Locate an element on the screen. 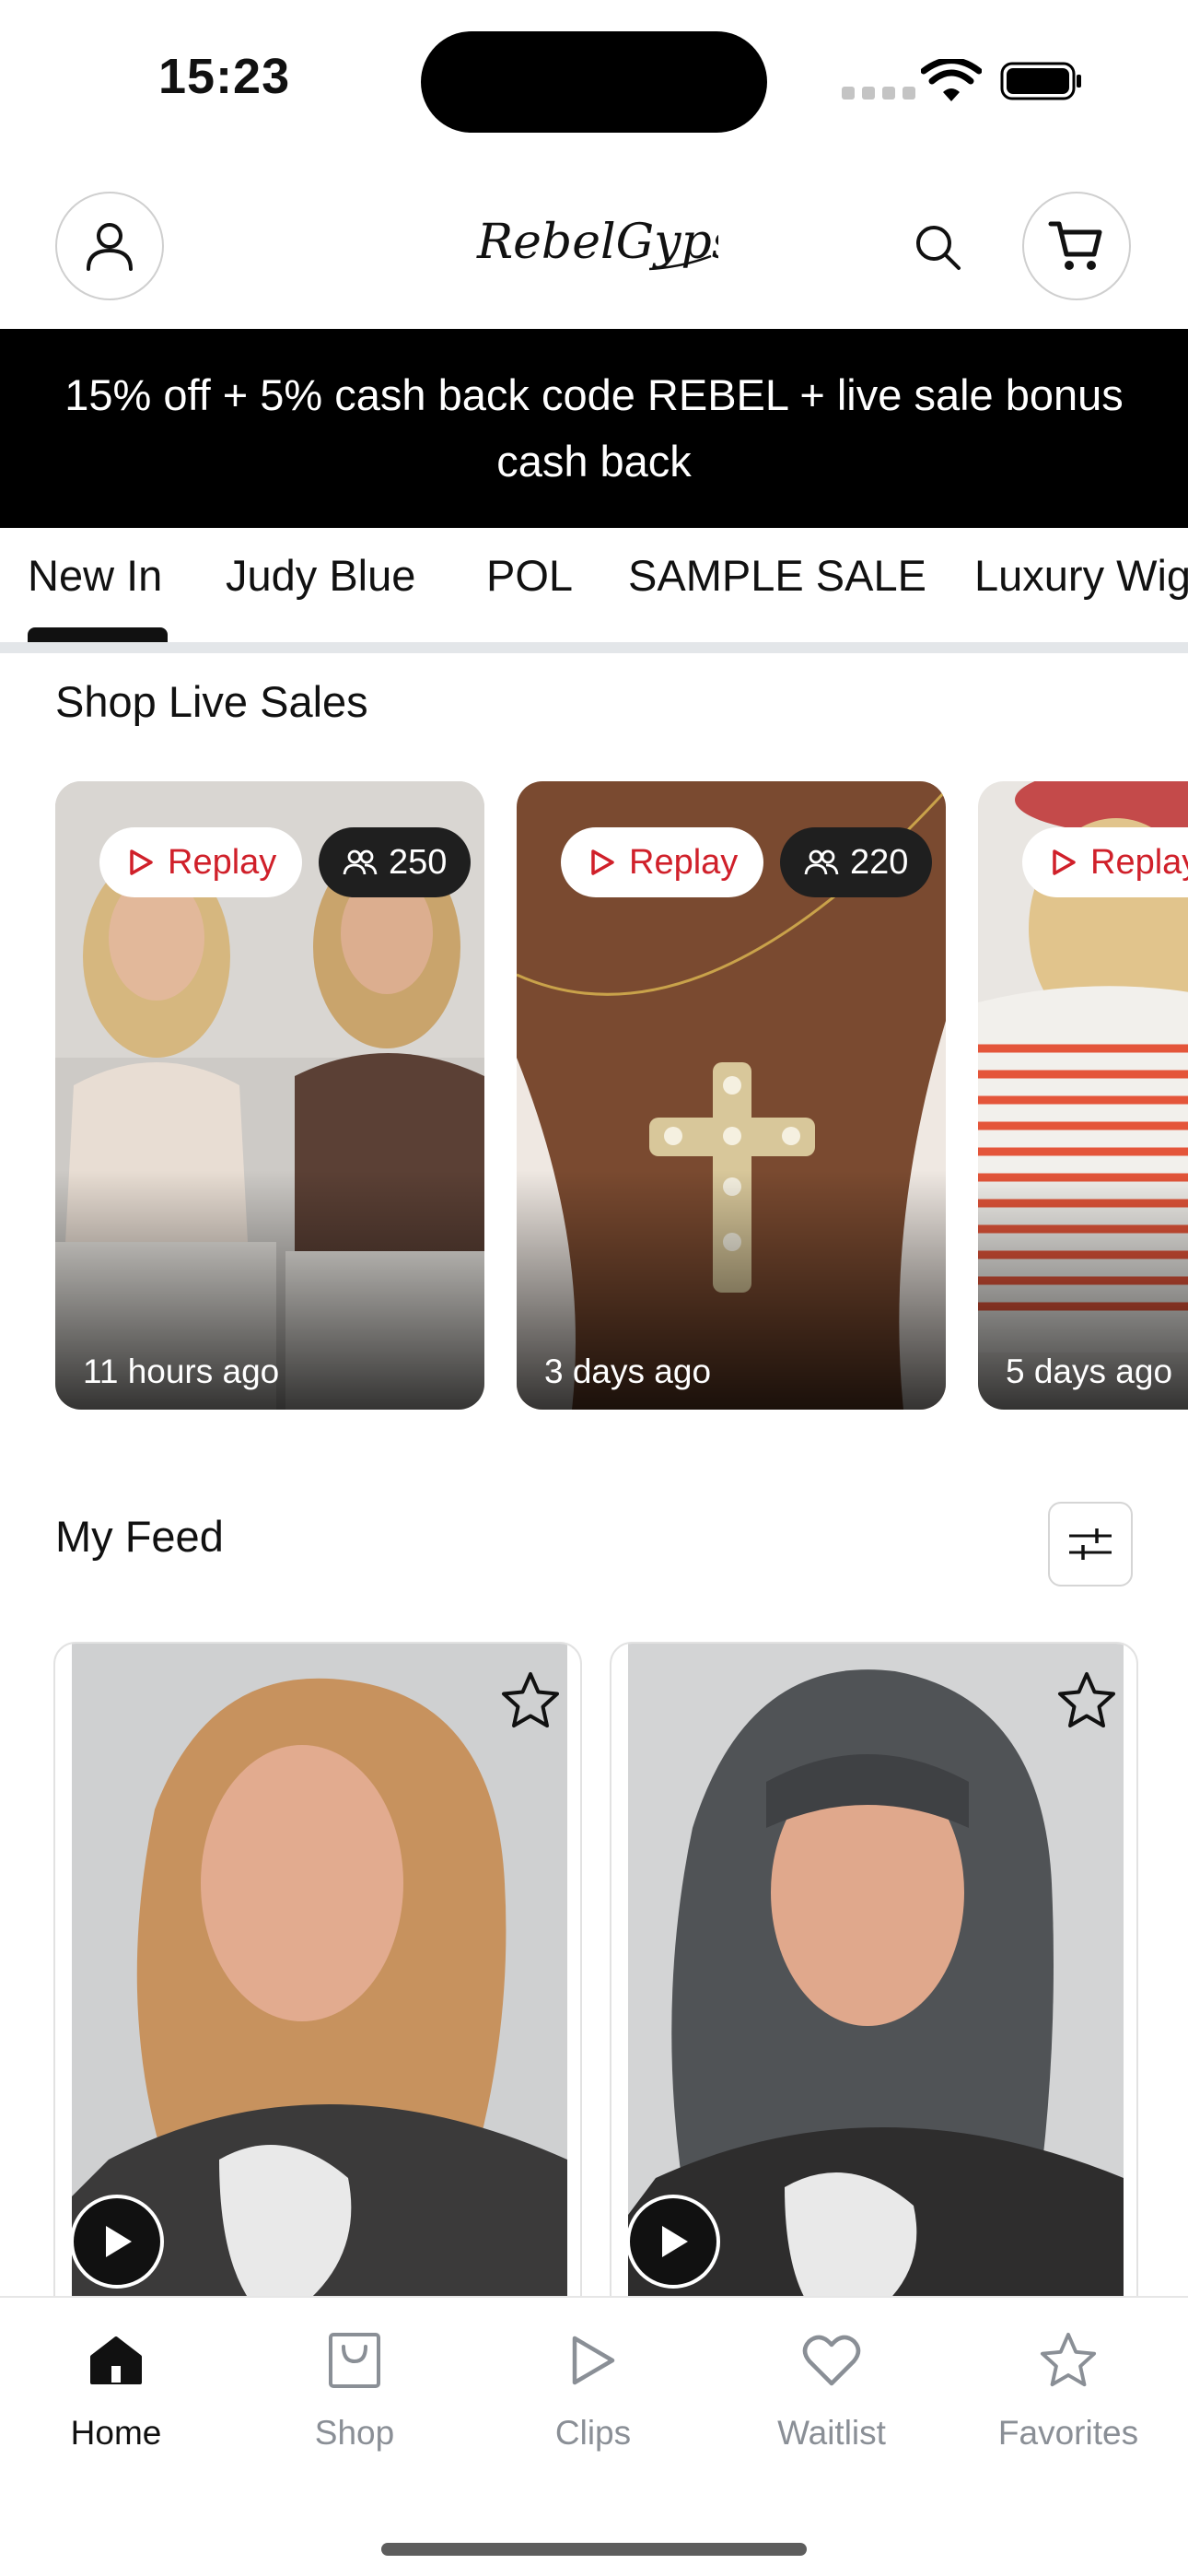 The image size is (1188, 2576). account-button is located at coordinates (109, 246).